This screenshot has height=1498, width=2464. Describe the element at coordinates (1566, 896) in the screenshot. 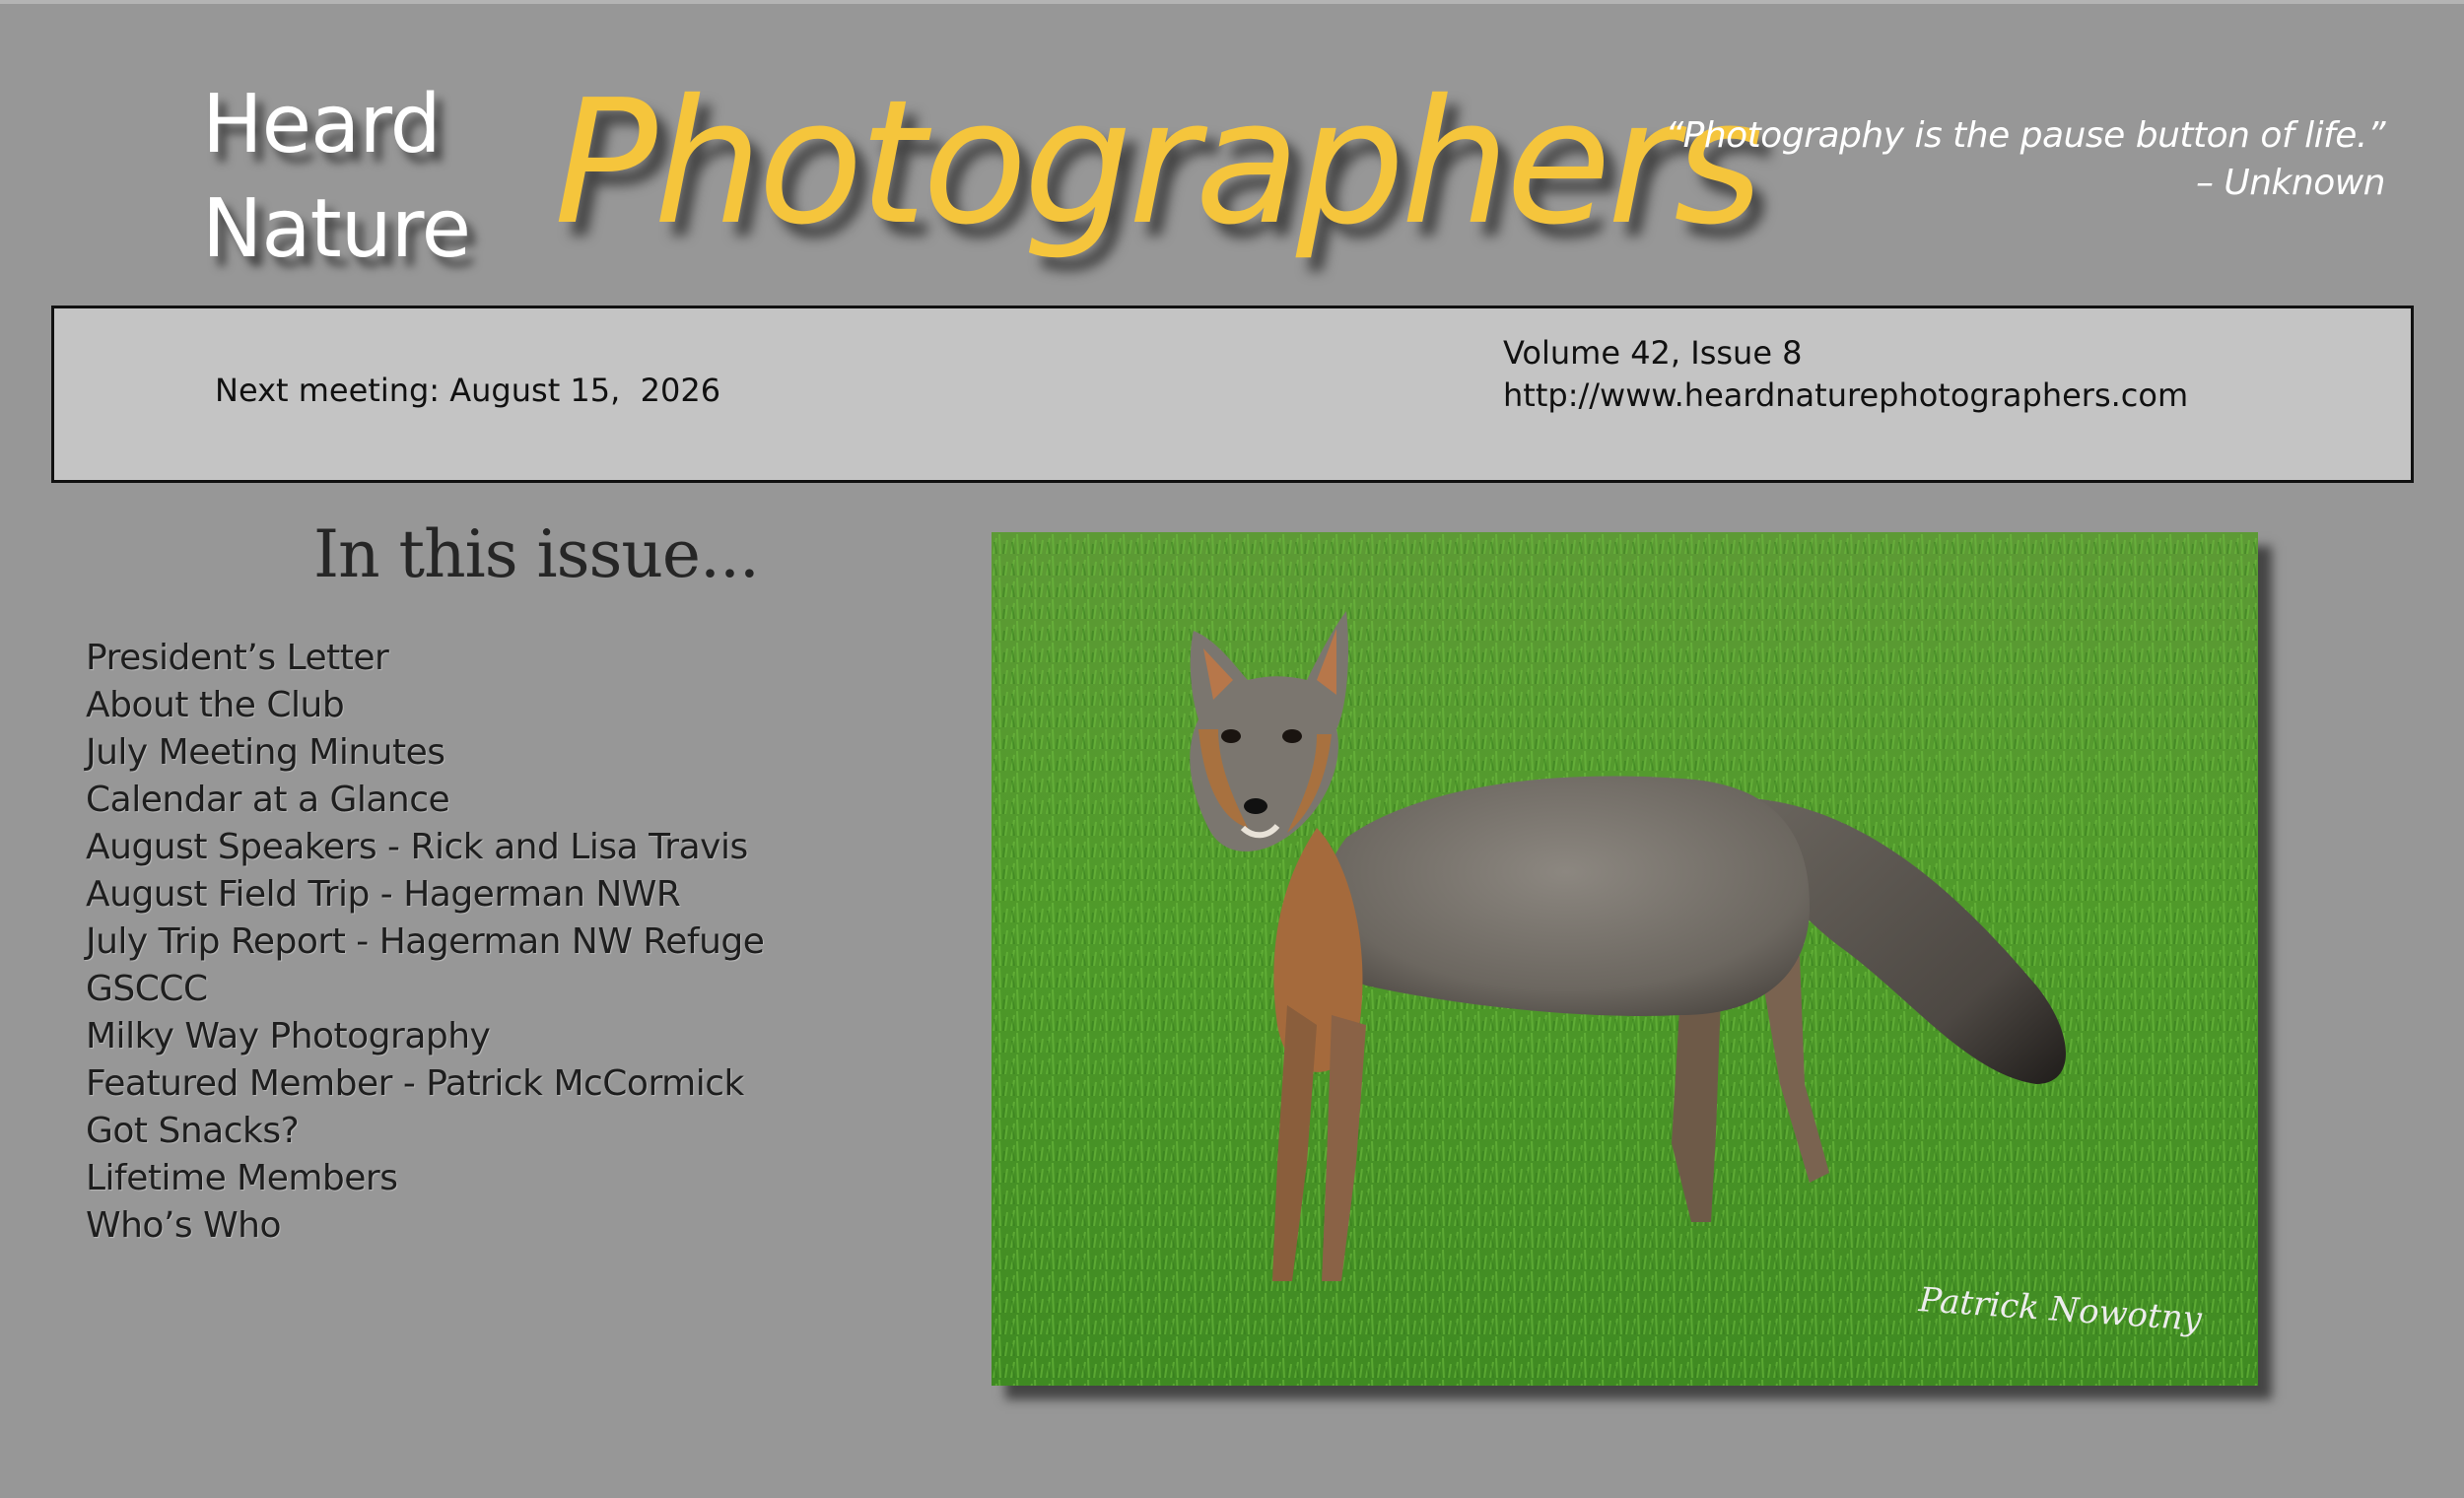

I see `fox-body` at that location.